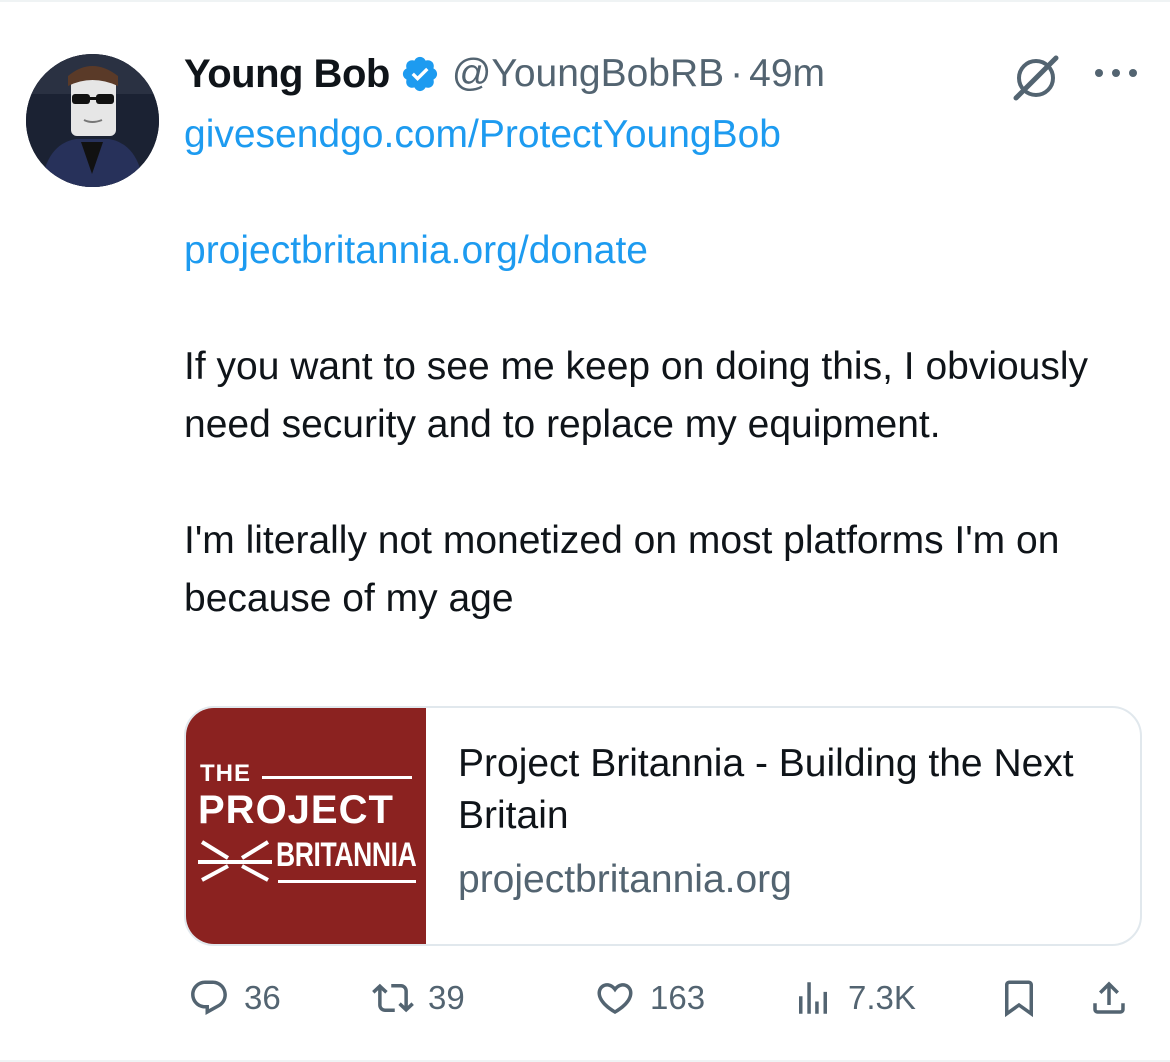 The image size is (1170, 1062). I want to click on bookmark-icon, so click(1019, 999).